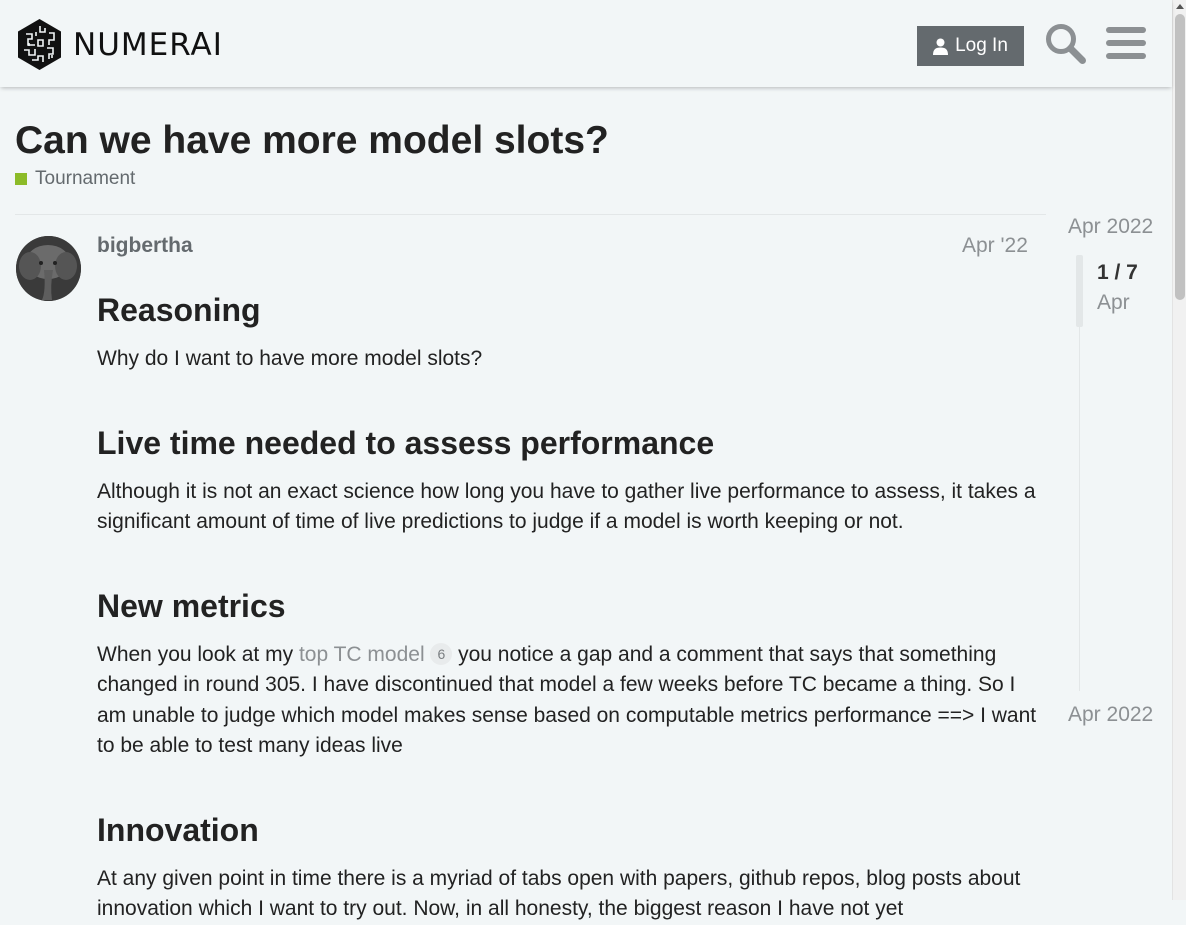  I want to click on paragraph-text: When you look at my, so click(195, 654).